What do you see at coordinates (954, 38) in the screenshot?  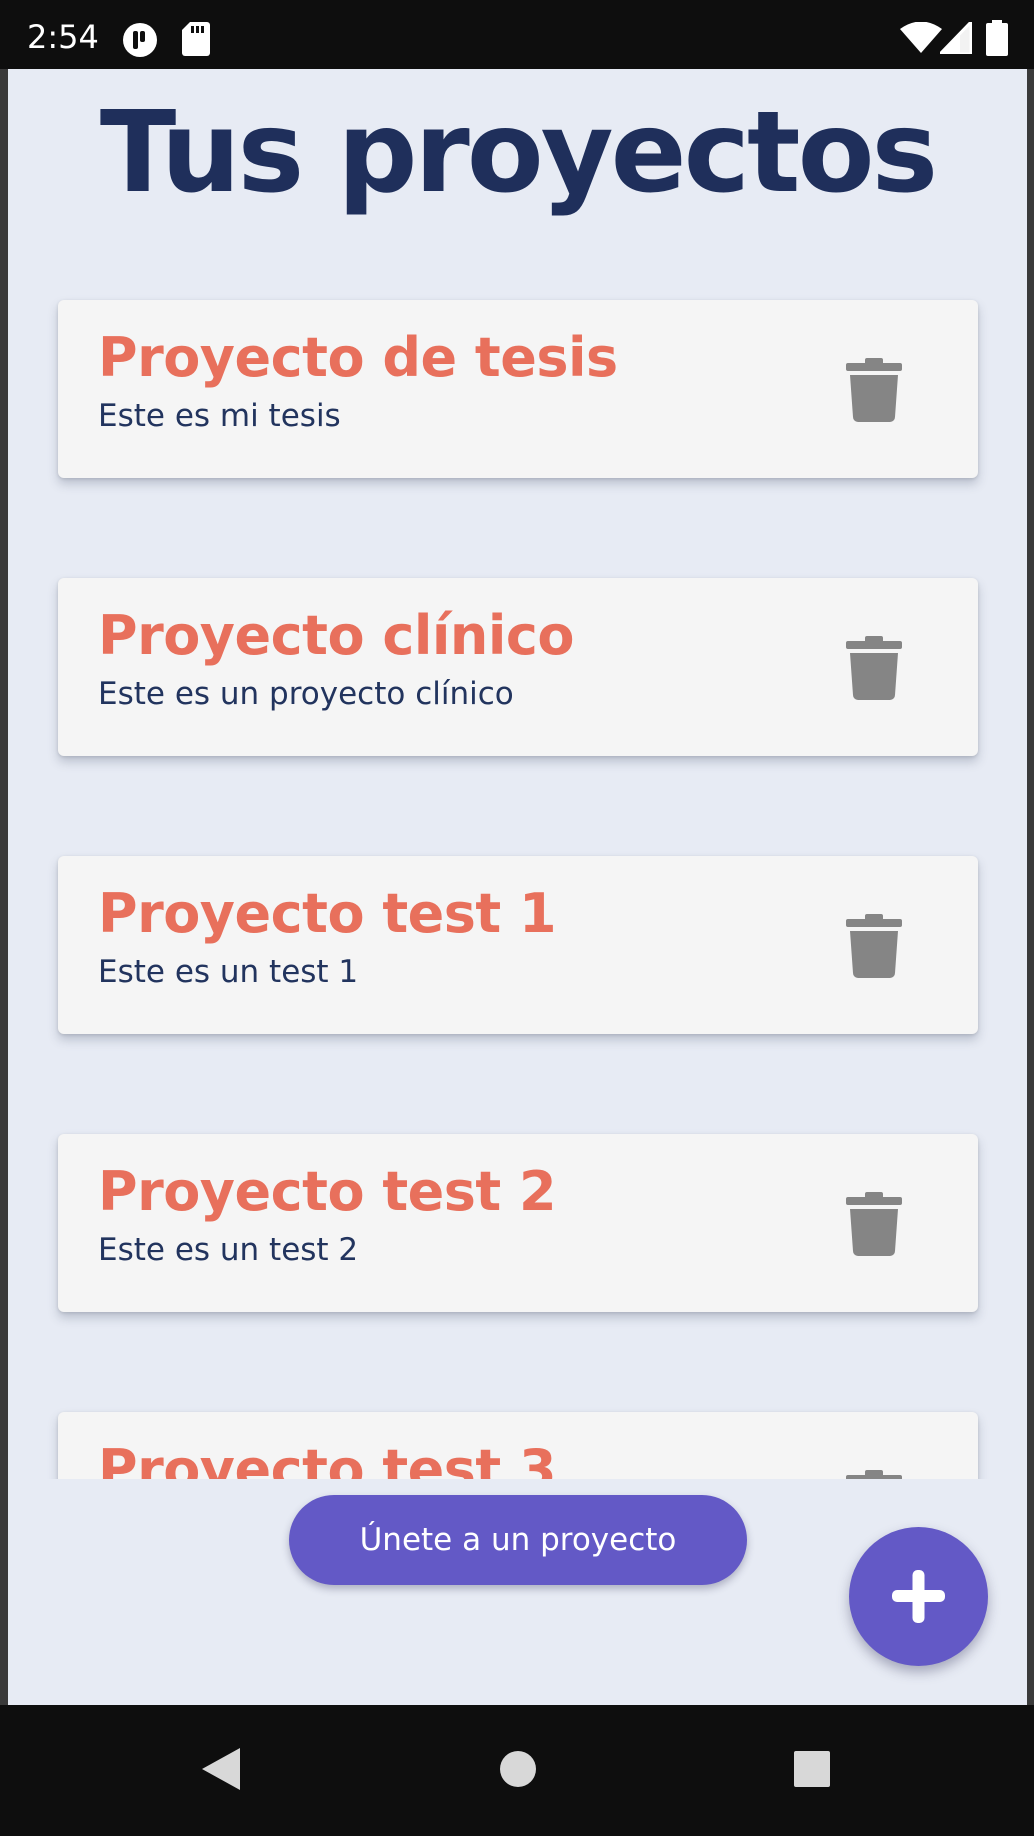 I see `signal-icon` at bounding box center [954, 38].